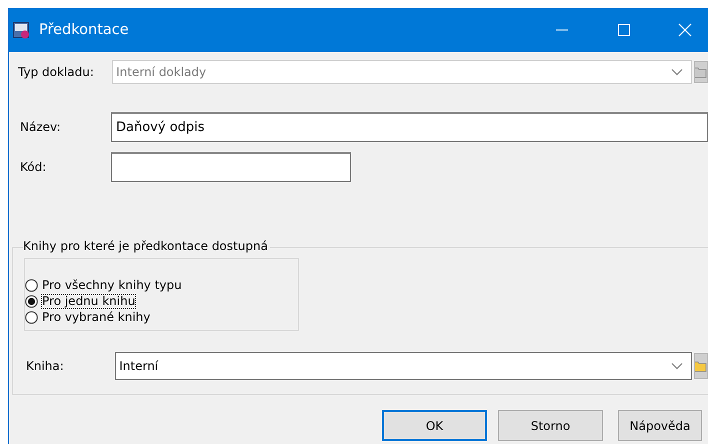 The image size is (708, 444). I want to click on maximize-icon, so click(624, 30).